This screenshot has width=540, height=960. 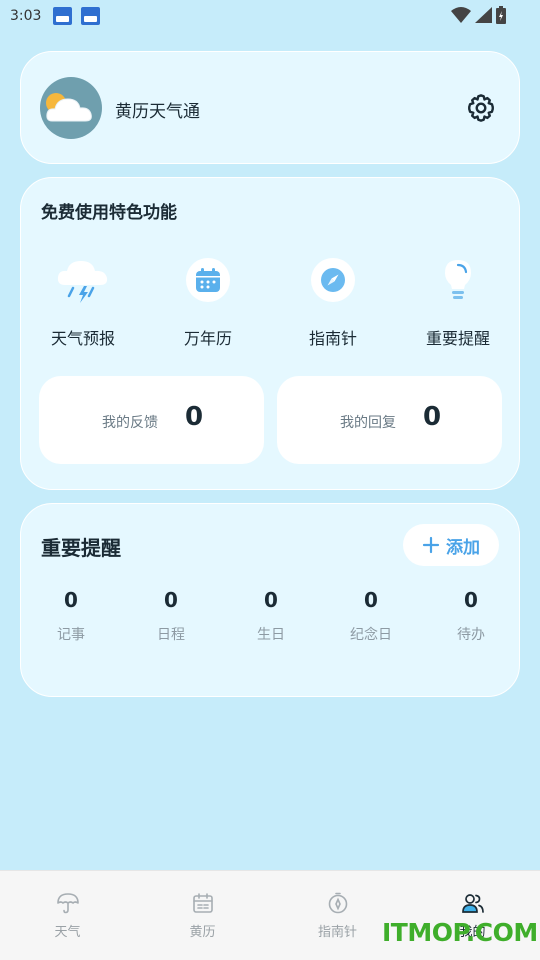 What do you see at coordinates (271, 635) in the screenshot?
I see `count-label: 生日` at bounding box center [271, 635].